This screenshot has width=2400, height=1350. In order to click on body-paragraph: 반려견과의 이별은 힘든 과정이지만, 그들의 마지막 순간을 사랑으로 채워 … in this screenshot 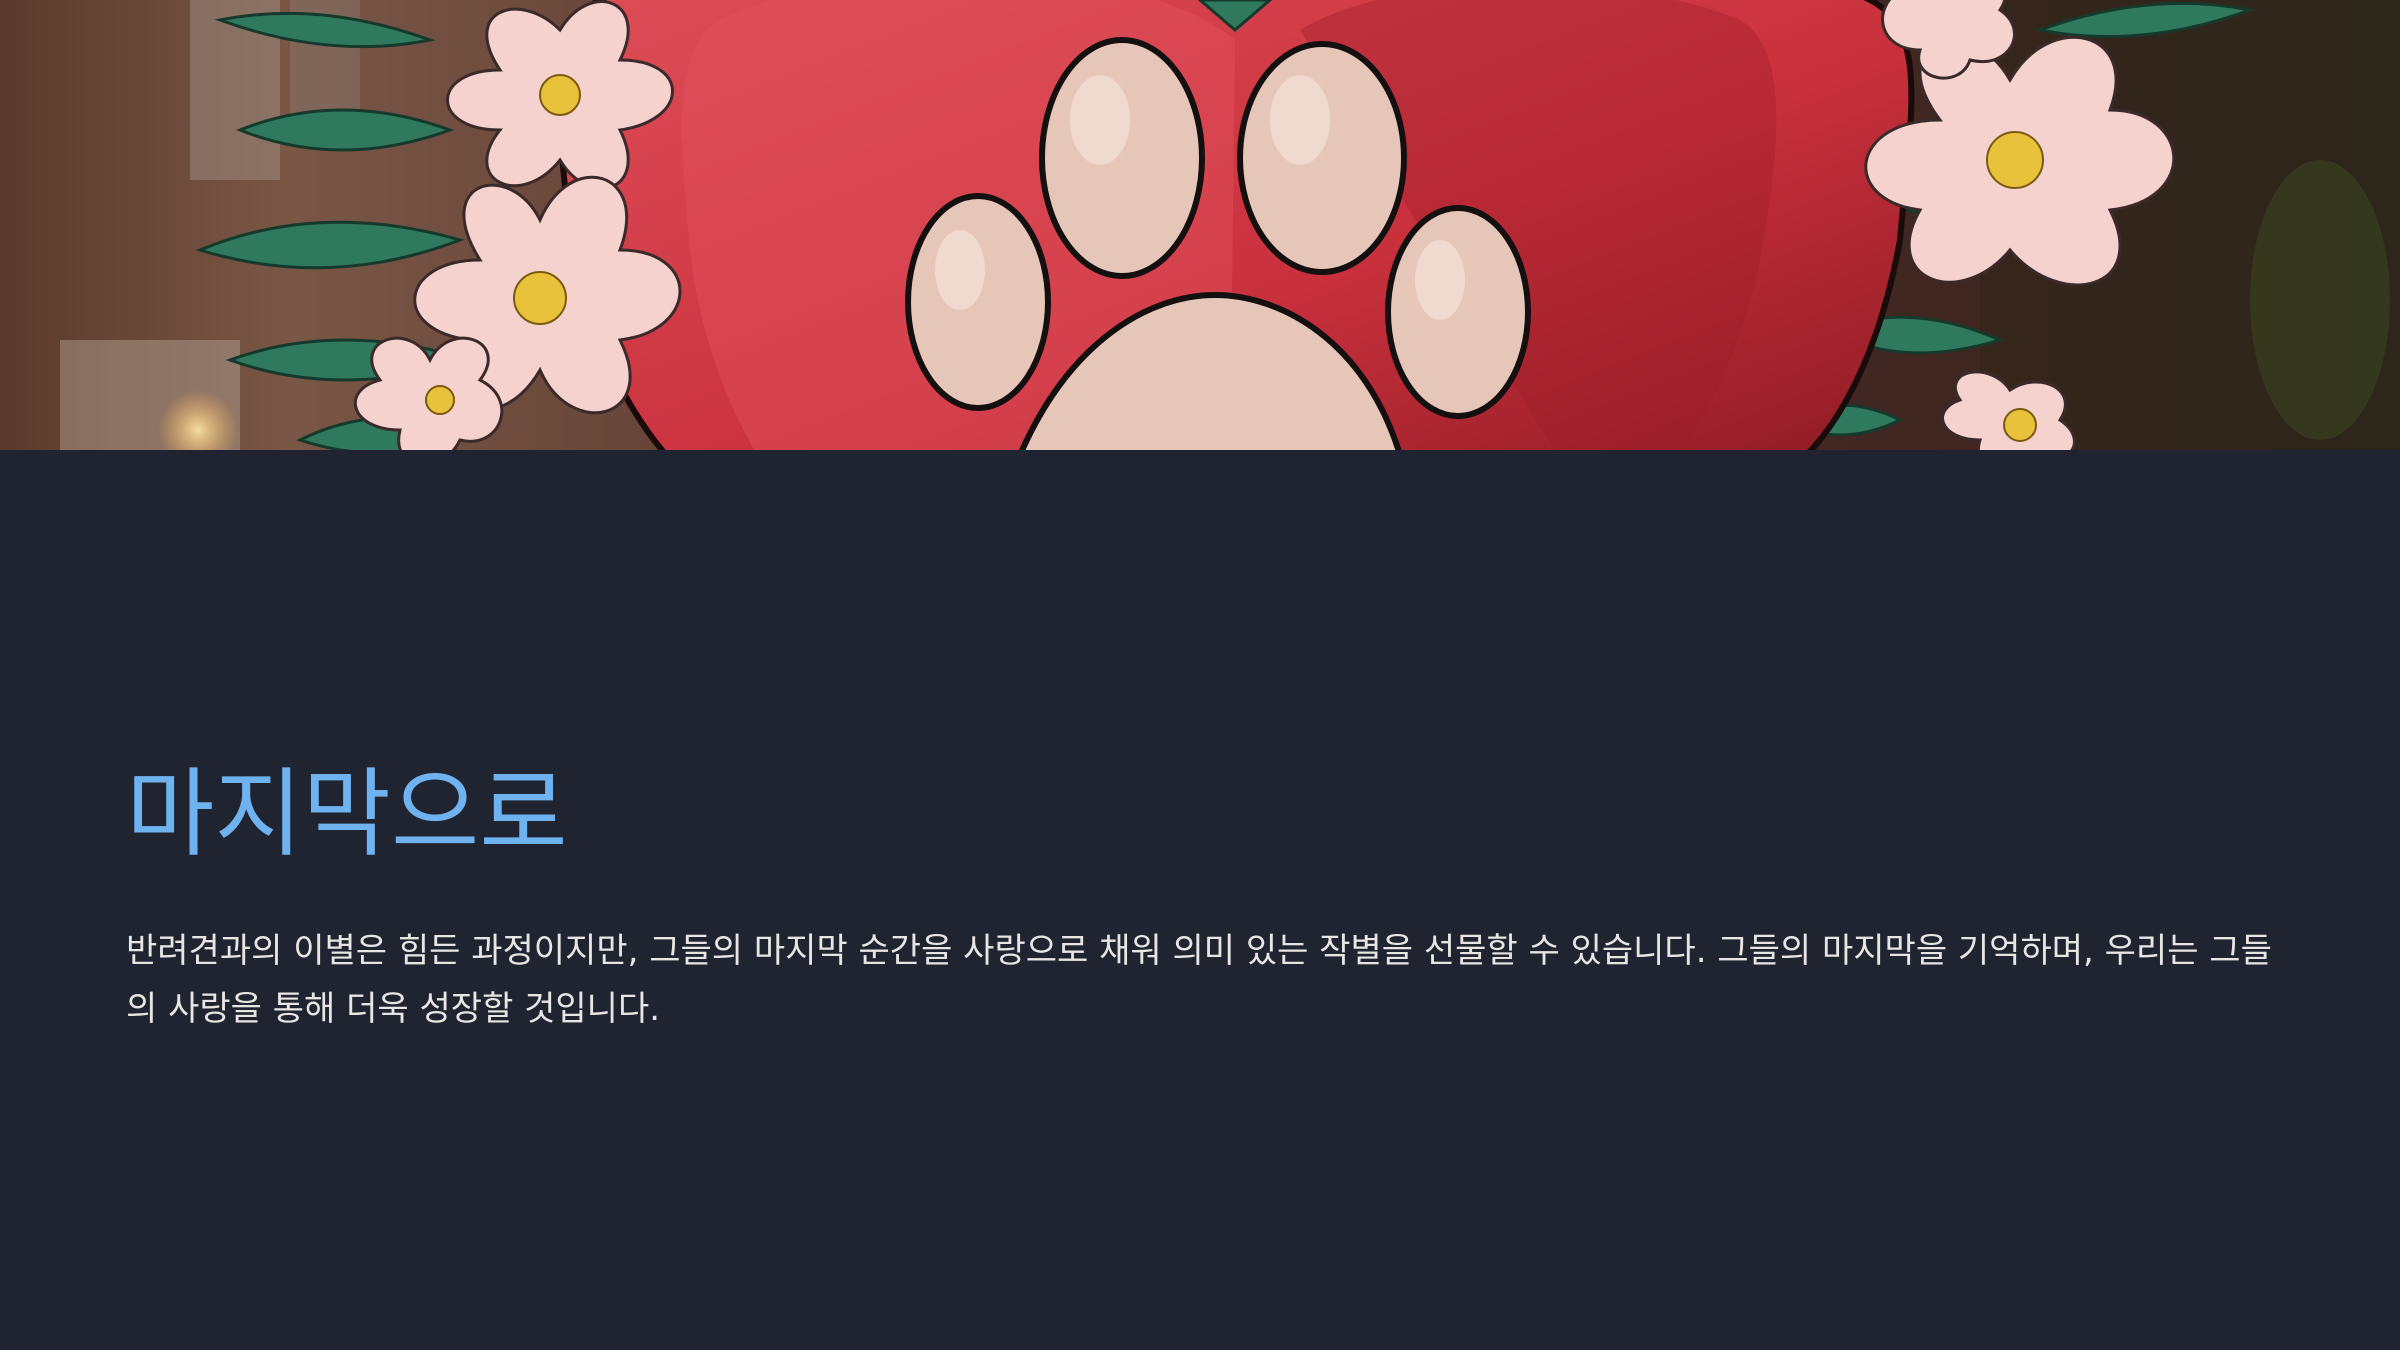, I will do `click(1199, 980)`.